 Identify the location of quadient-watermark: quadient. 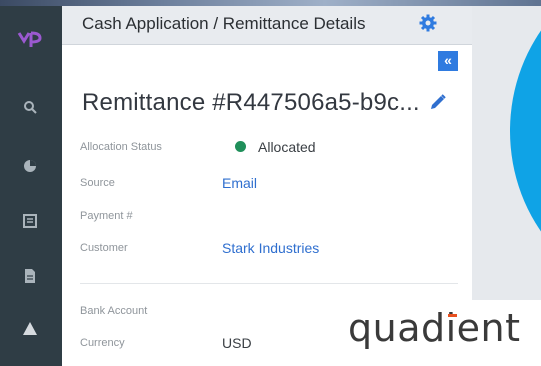
(435, 333).